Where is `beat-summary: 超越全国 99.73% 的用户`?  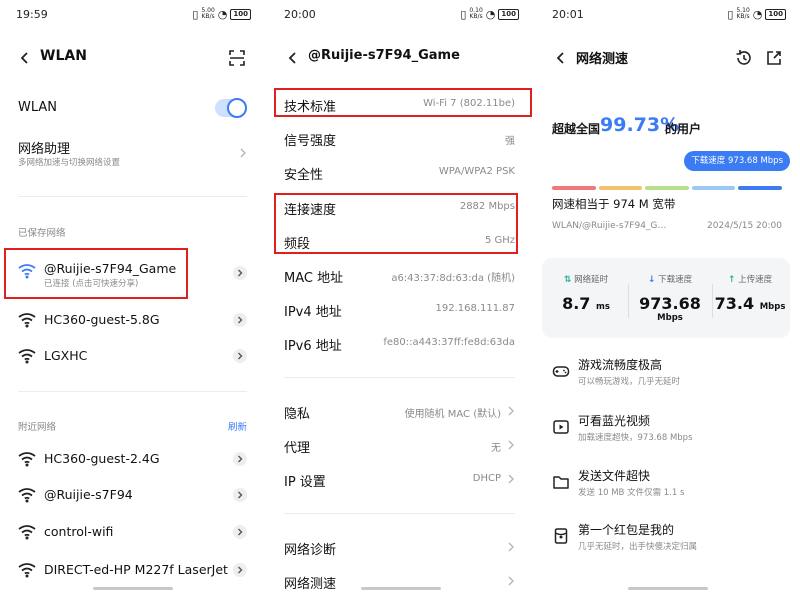 beat-summary: 超越全国 99.73% 的用户 is located at coordinates (668, 127).